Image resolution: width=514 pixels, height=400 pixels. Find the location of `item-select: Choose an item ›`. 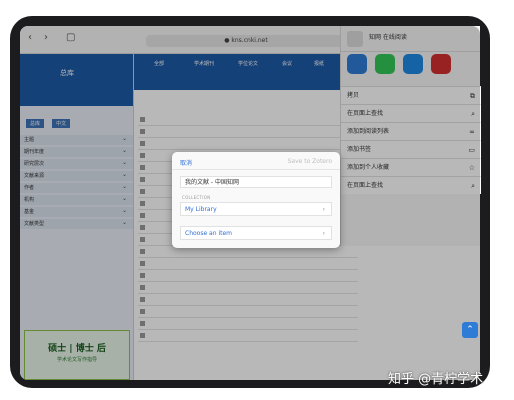

item-select: Choose an item › is located at coordinates (256, 233).